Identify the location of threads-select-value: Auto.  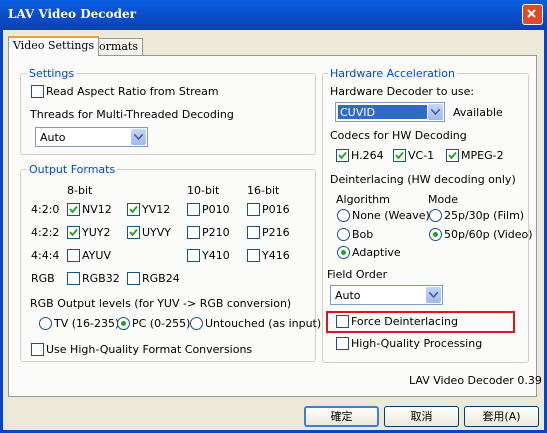
(53, 137).